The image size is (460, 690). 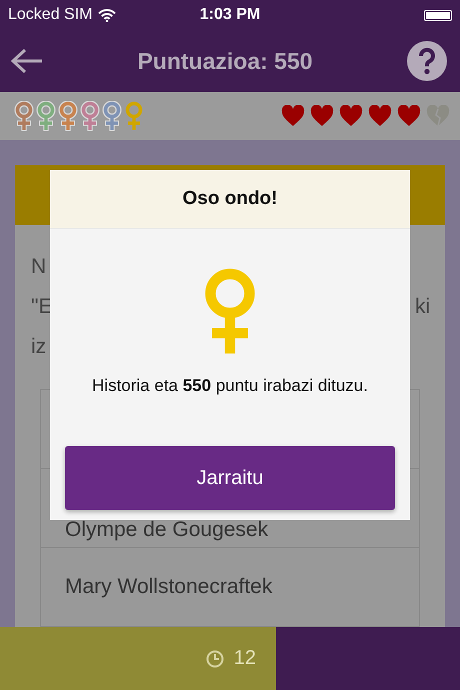 I want to click on battery-icon, so click(x=438, y=15).